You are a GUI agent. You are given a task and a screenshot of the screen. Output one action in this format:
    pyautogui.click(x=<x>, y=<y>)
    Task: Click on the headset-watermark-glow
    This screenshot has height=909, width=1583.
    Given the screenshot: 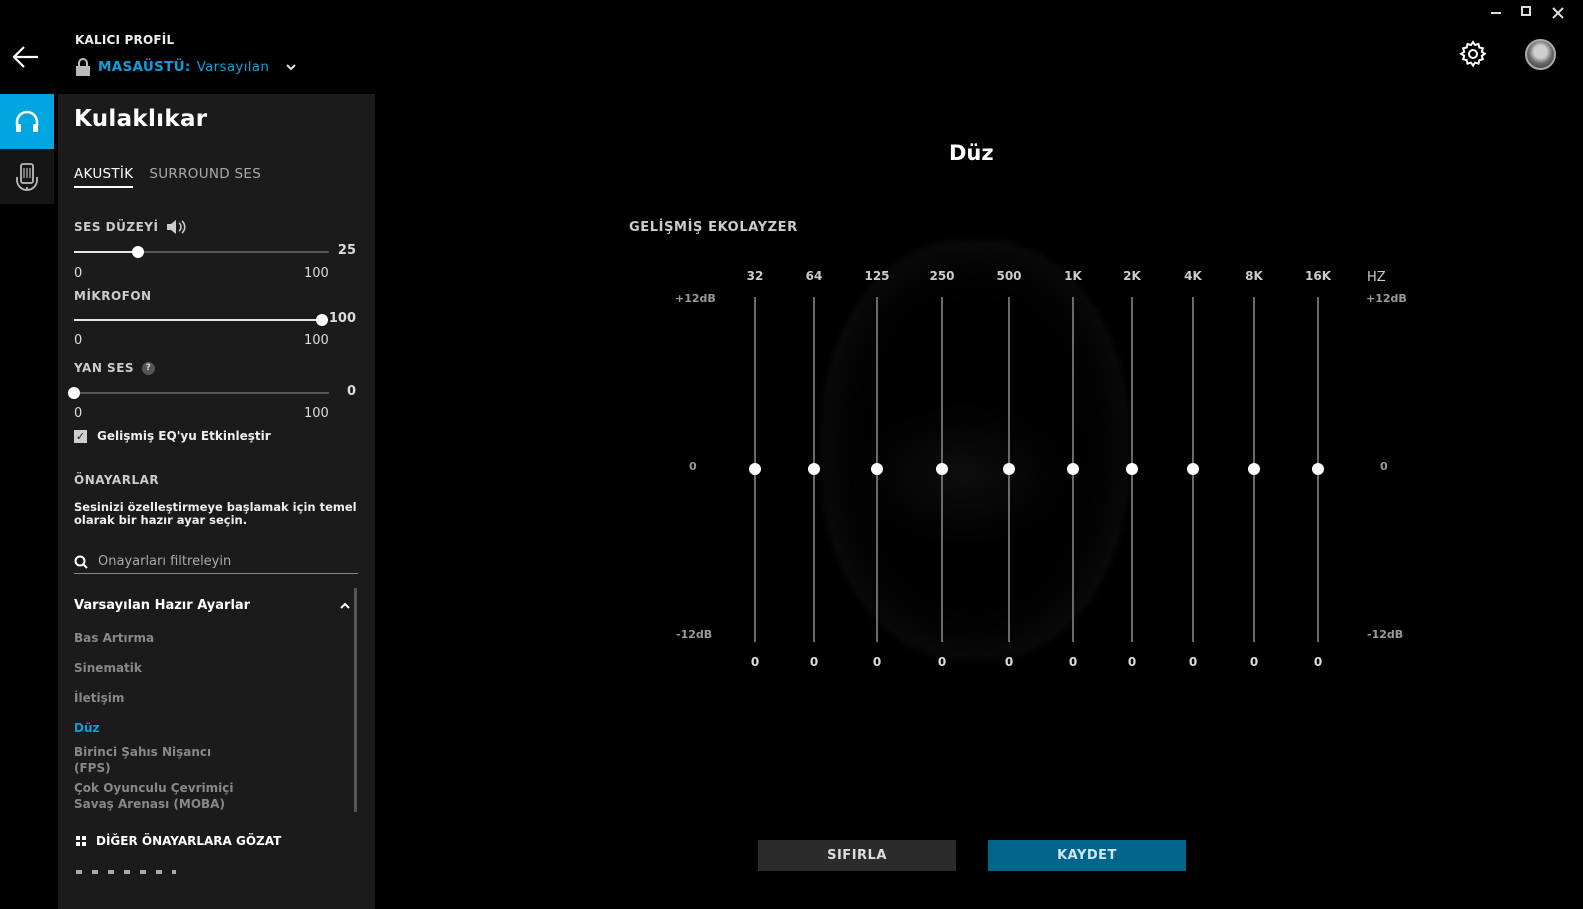 What is the action you would take?
    pyautogui.click(x=963, y=475)
    